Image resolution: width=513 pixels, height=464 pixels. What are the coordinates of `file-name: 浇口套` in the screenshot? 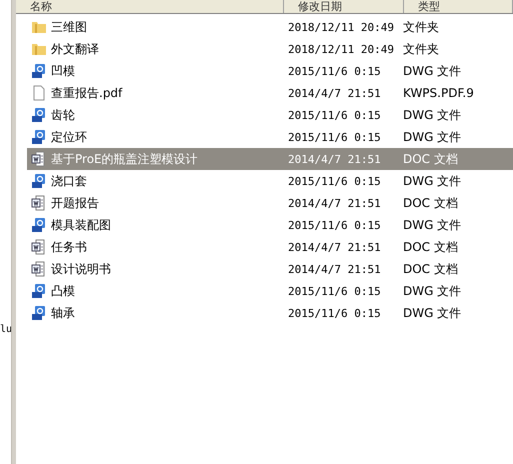 It's located at (69, 181).